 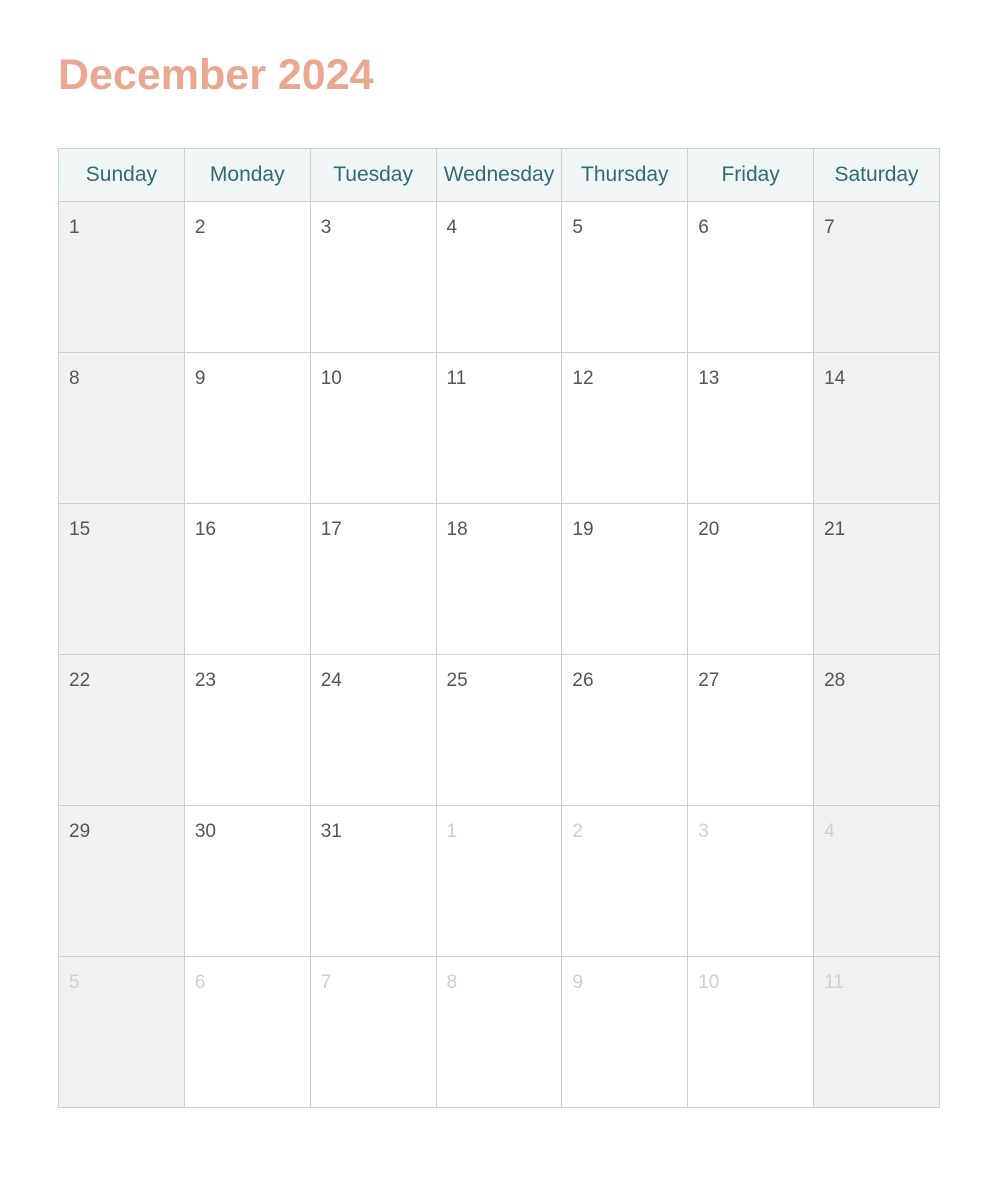 I want to click on weekday-header-saturday: Saturday, so click(x=876, y=175).